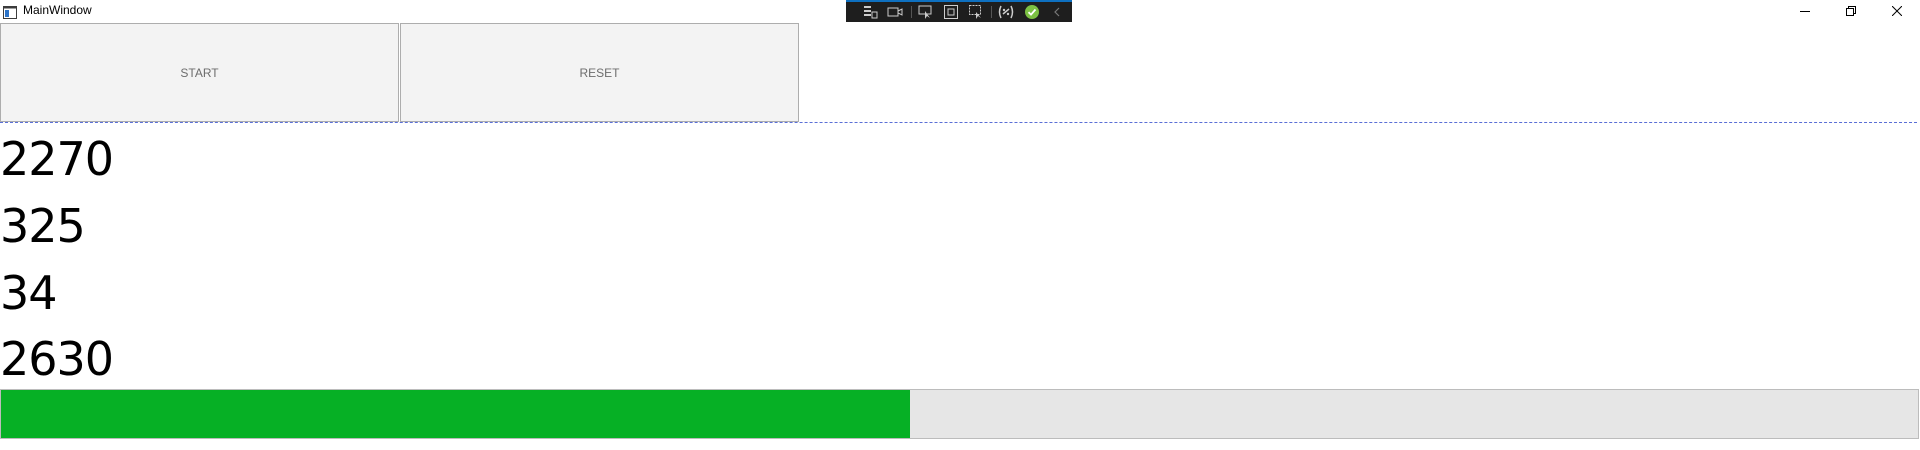  Describe the element at coordinates (599, 72) in the screenshot. I see `reset-button: RESET` at that location.